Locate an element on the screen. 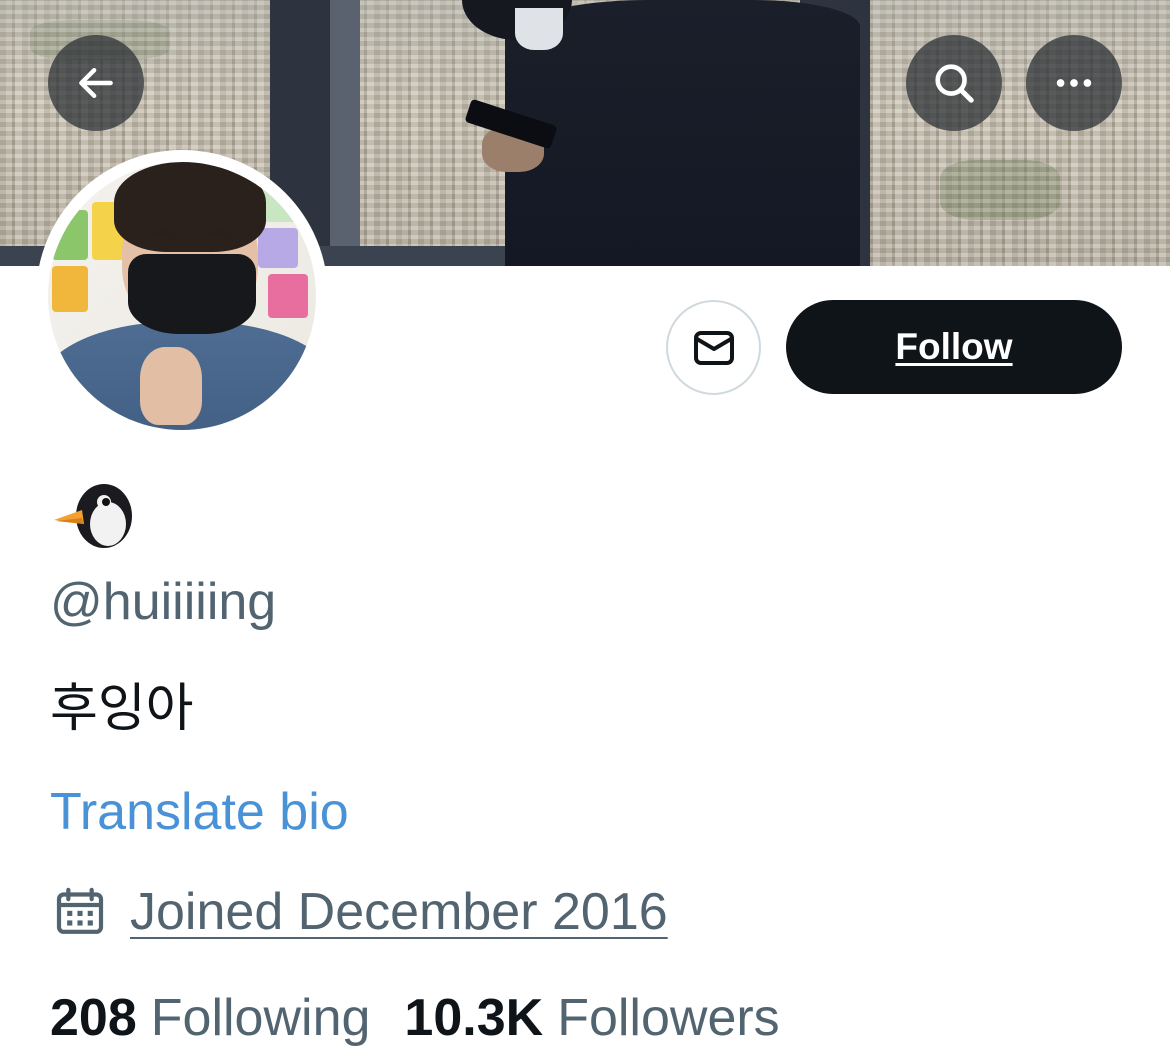 This screenshot has width=1170, height=1064. following-label: Following is located at coordinates (261, 1018).